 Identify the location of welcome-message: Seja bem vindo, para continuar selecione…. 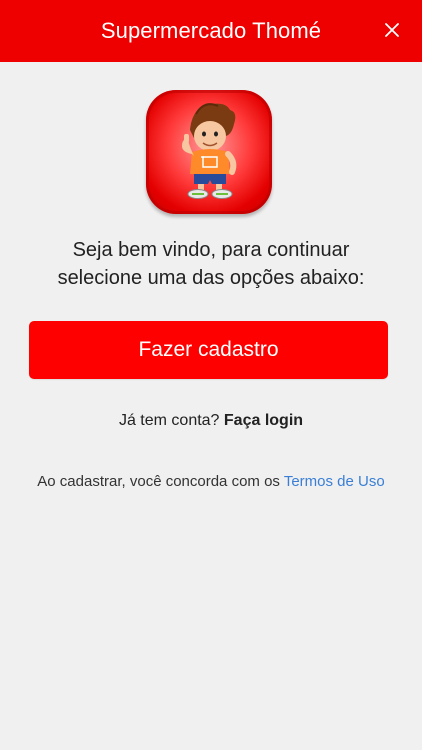
(211, 264).